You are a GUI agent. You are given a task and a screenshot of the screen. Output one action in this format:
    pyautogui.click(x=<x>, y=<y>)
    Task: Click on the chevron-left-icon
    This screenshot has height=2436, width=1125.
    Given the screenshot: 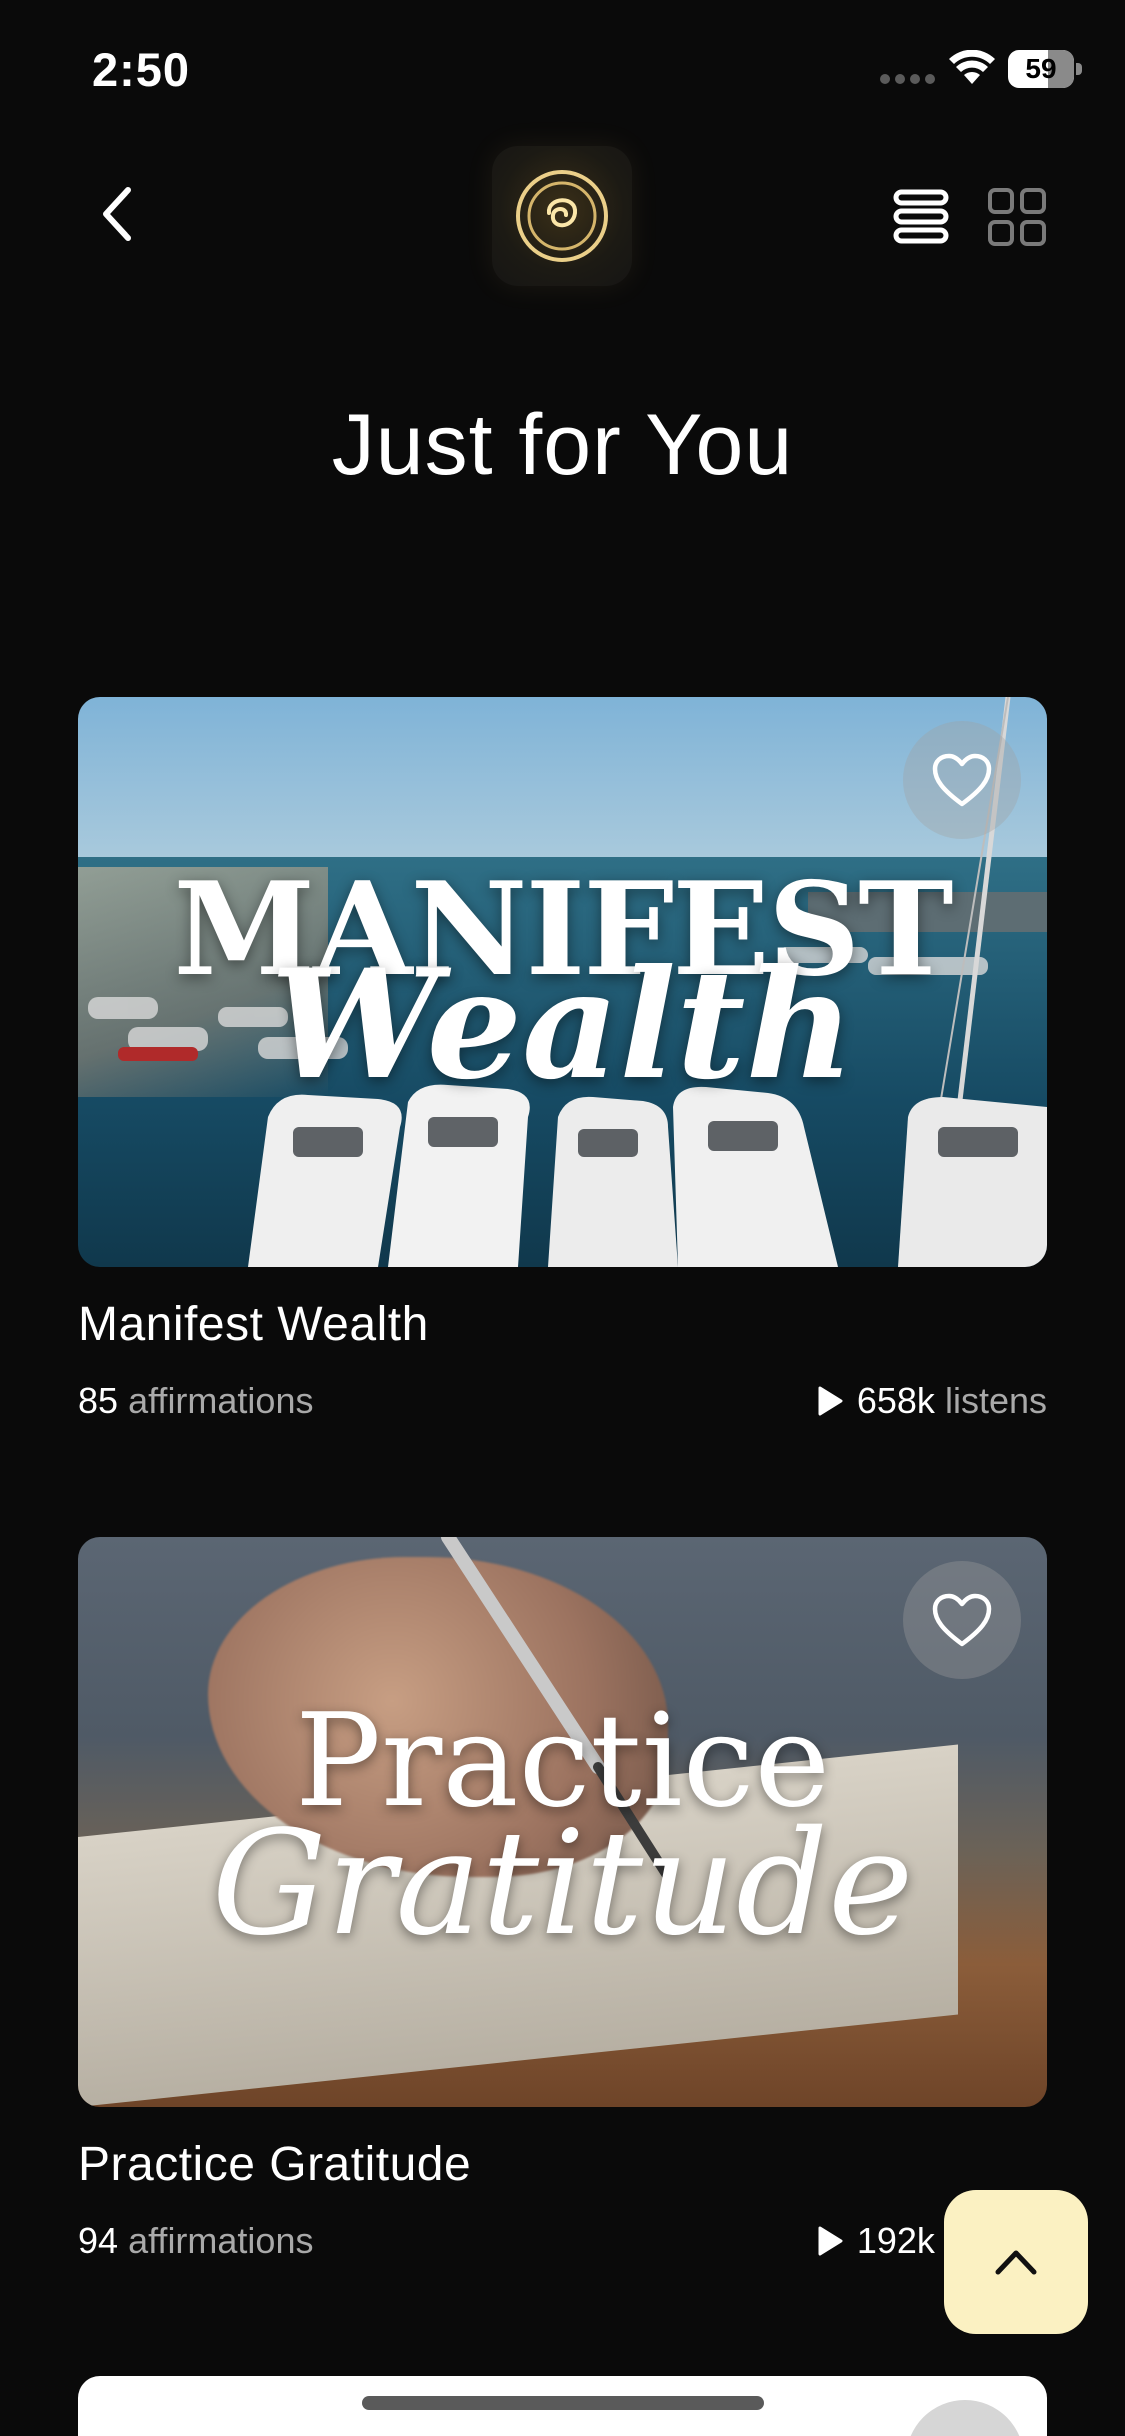 What is the action you would take?
    pyautogui.click(x=117, y=214)
    